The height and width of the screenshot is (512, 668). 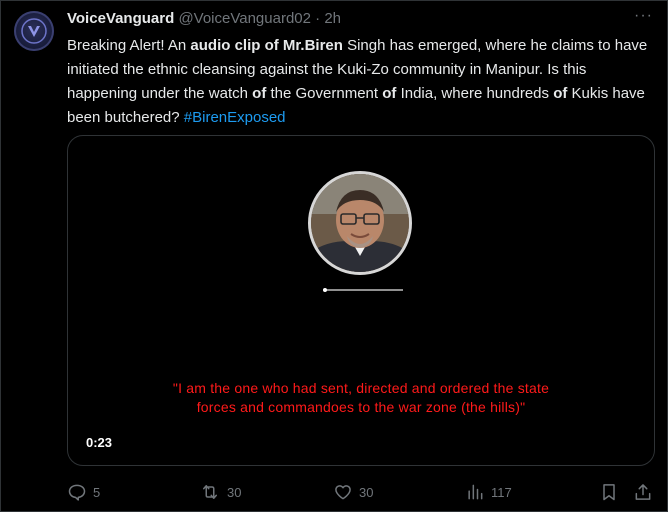 I want to click on retweet-button: 30, so click(x=220, y=492).